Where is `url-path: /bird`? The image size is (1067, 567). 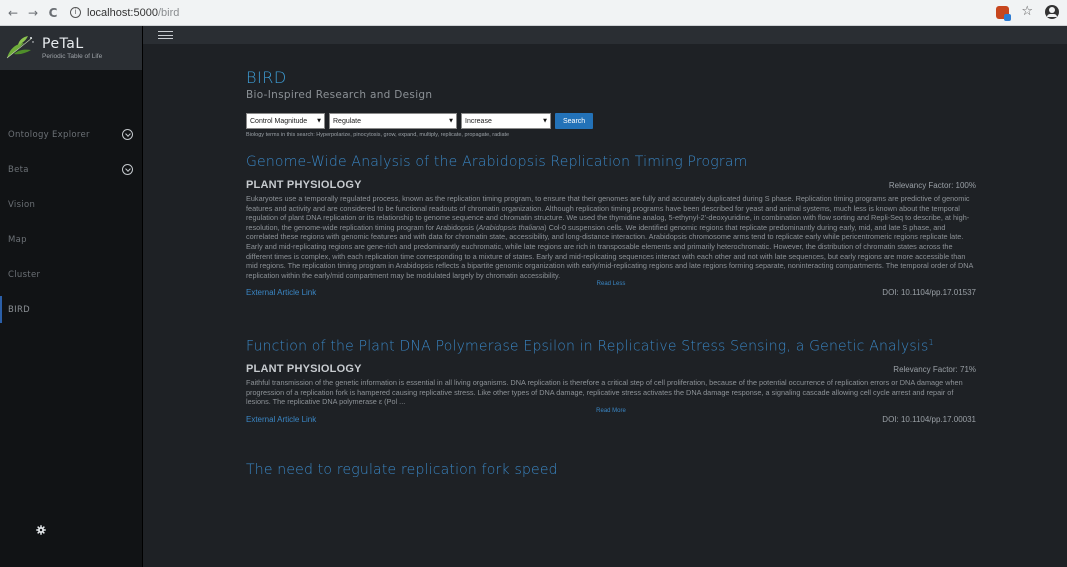
url-path: /bird is located at coordinates (168, 12).